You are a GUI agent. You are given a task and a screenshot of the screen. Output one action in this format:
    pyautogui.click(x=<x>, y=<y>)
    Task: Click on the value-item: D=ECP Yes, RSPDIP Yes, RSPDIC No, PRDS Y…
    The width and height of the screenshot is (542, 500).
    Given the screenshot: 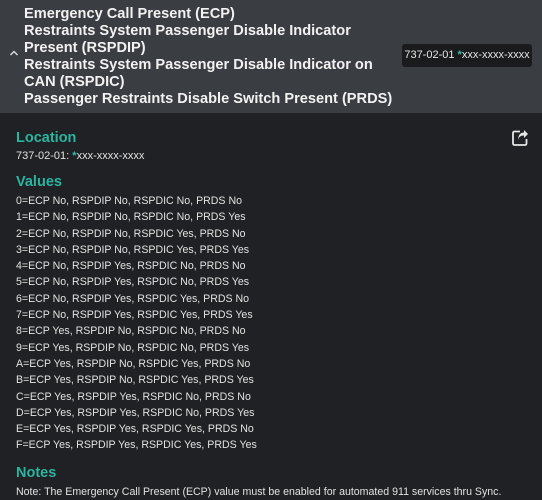 What is the action you would take?
    pyautogui.click(x=135, y=412)
    